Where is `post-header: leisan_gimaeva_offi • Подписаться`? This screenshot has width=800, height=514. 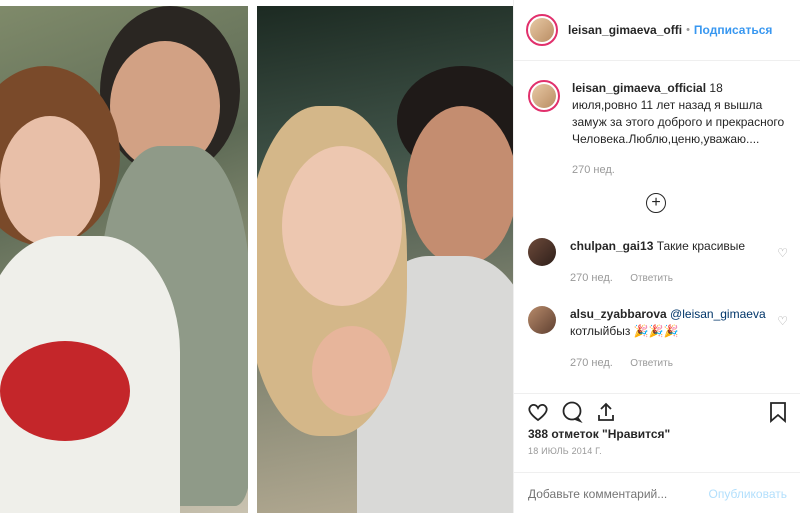
post-header: leisan_gimaeva_offi • Подписаться is located at coordinates (657, 30).